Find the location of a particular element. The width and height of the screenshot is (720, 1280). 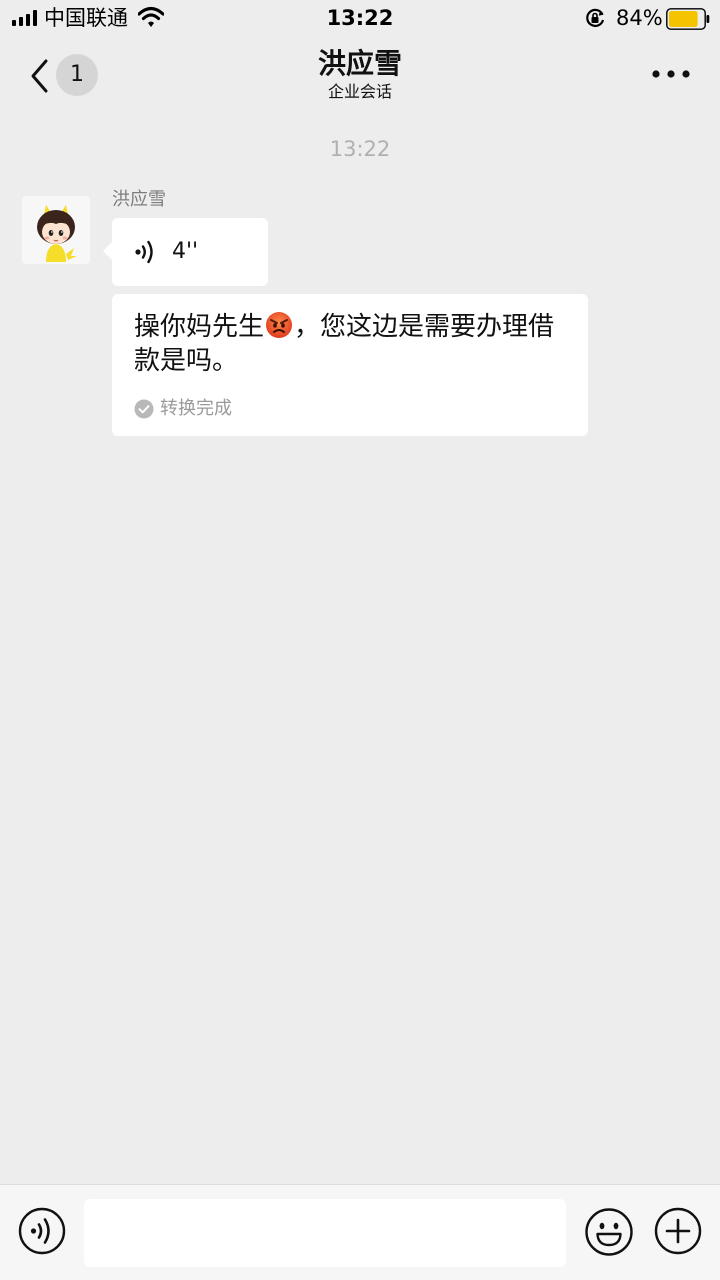

transcript-bubble: 操你妈先生 ，您这边是需要办理借款是吗。 转换完成 is located at coordinates (350, 365).